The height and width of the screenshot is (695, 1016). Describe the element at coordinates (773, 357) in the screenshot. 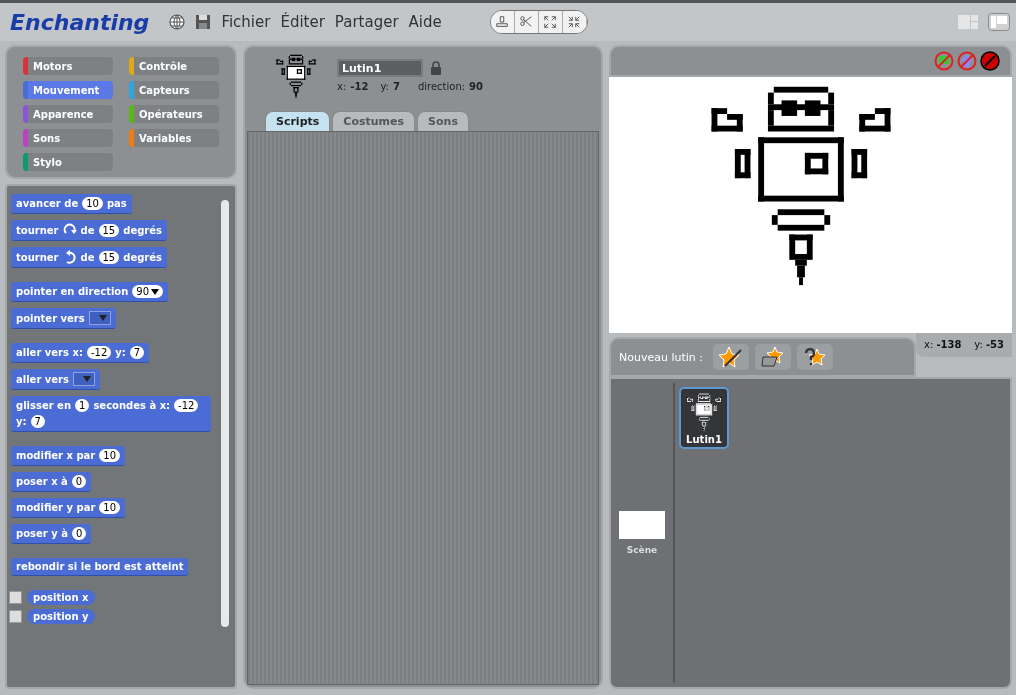

I see `open-sprite-button` at that location.